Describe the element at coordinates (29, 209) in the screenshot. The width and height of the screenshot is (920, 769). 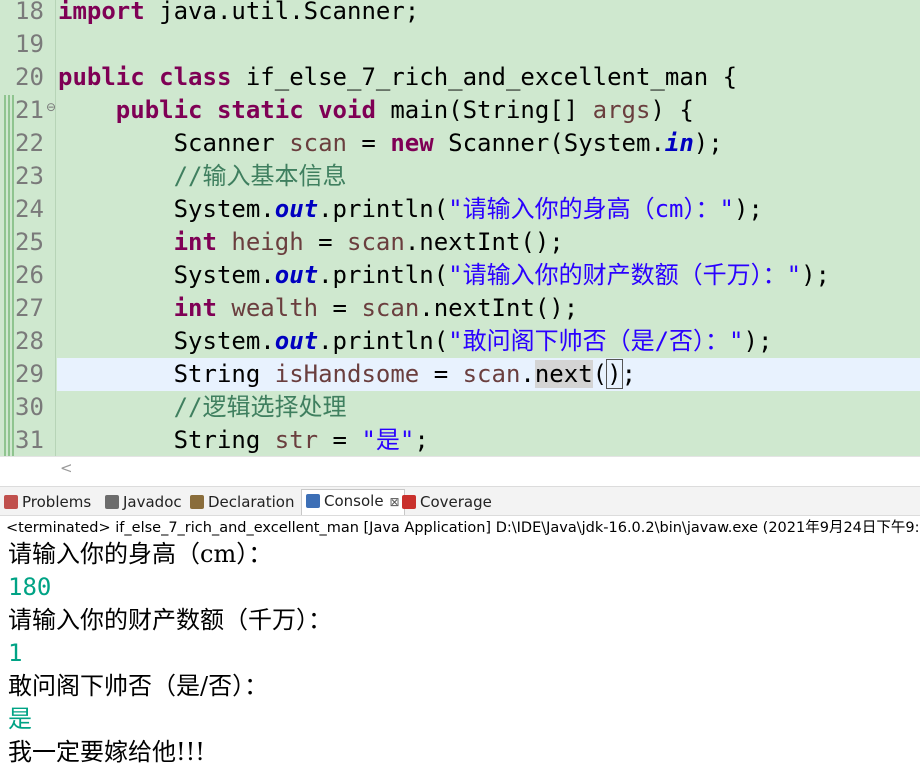
I see `line-number: 24` at that location.